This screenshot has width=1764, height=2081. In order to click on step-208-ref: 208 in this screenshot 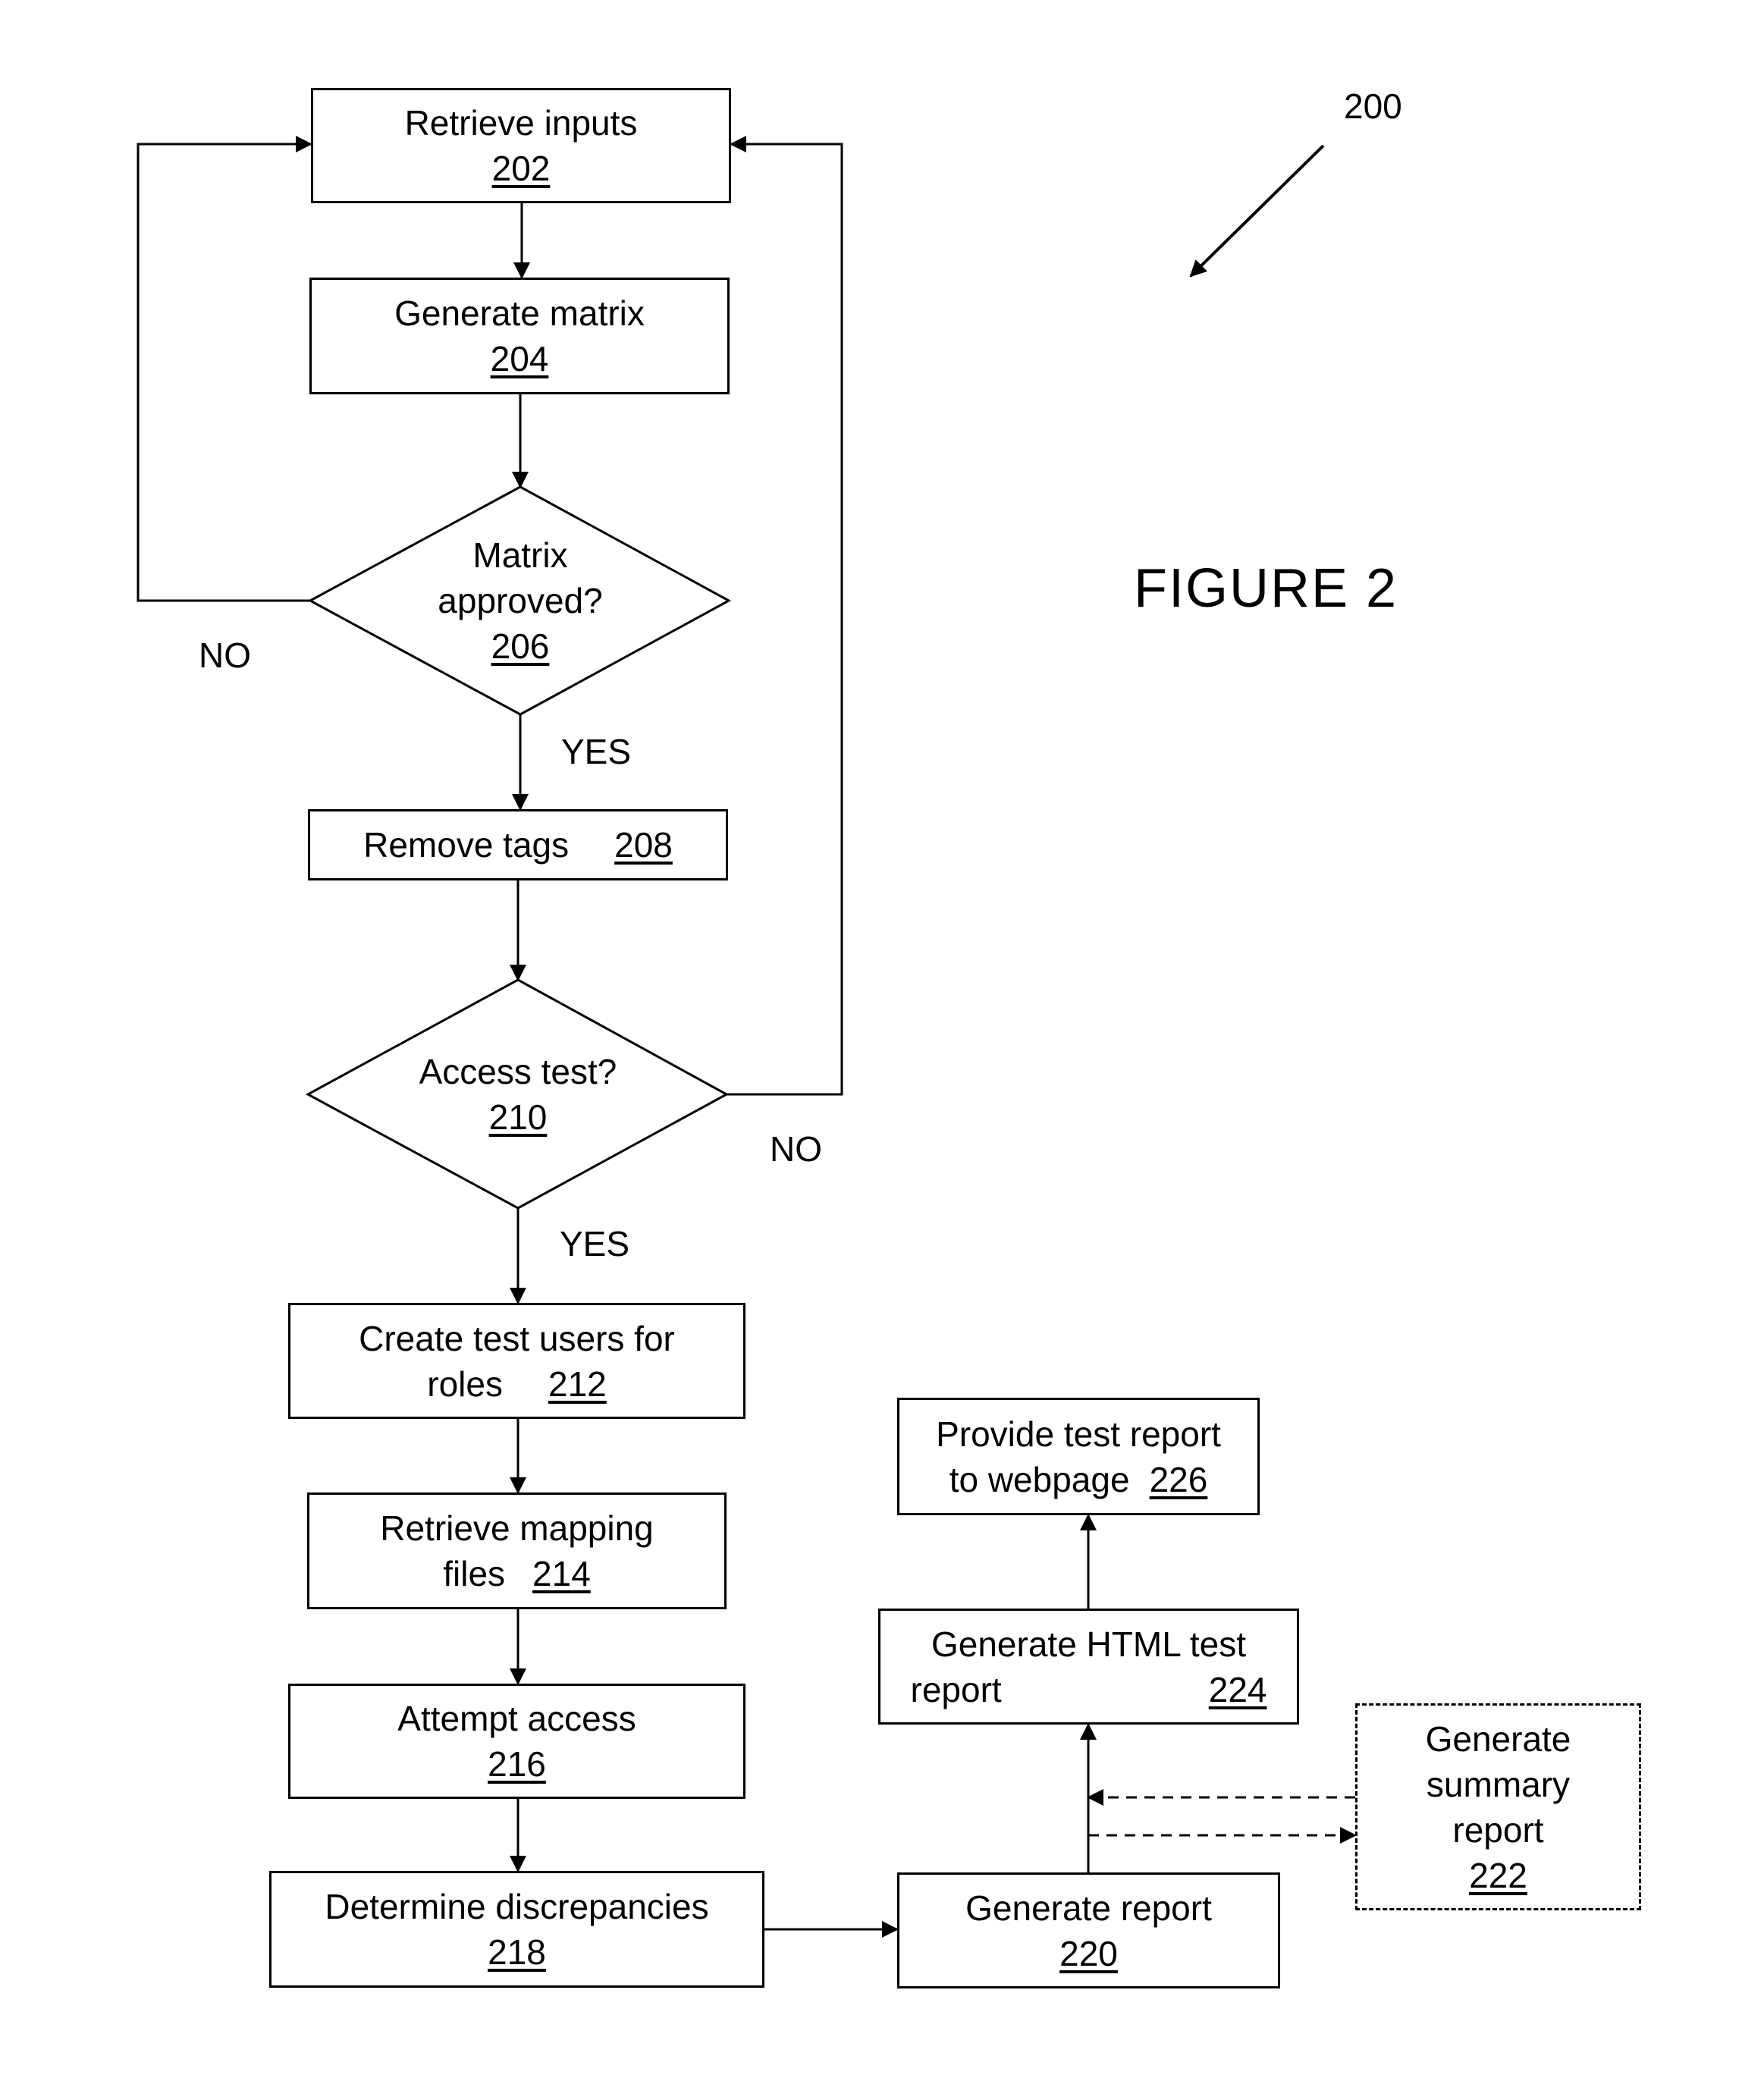, I will do `click(643, 845)`.